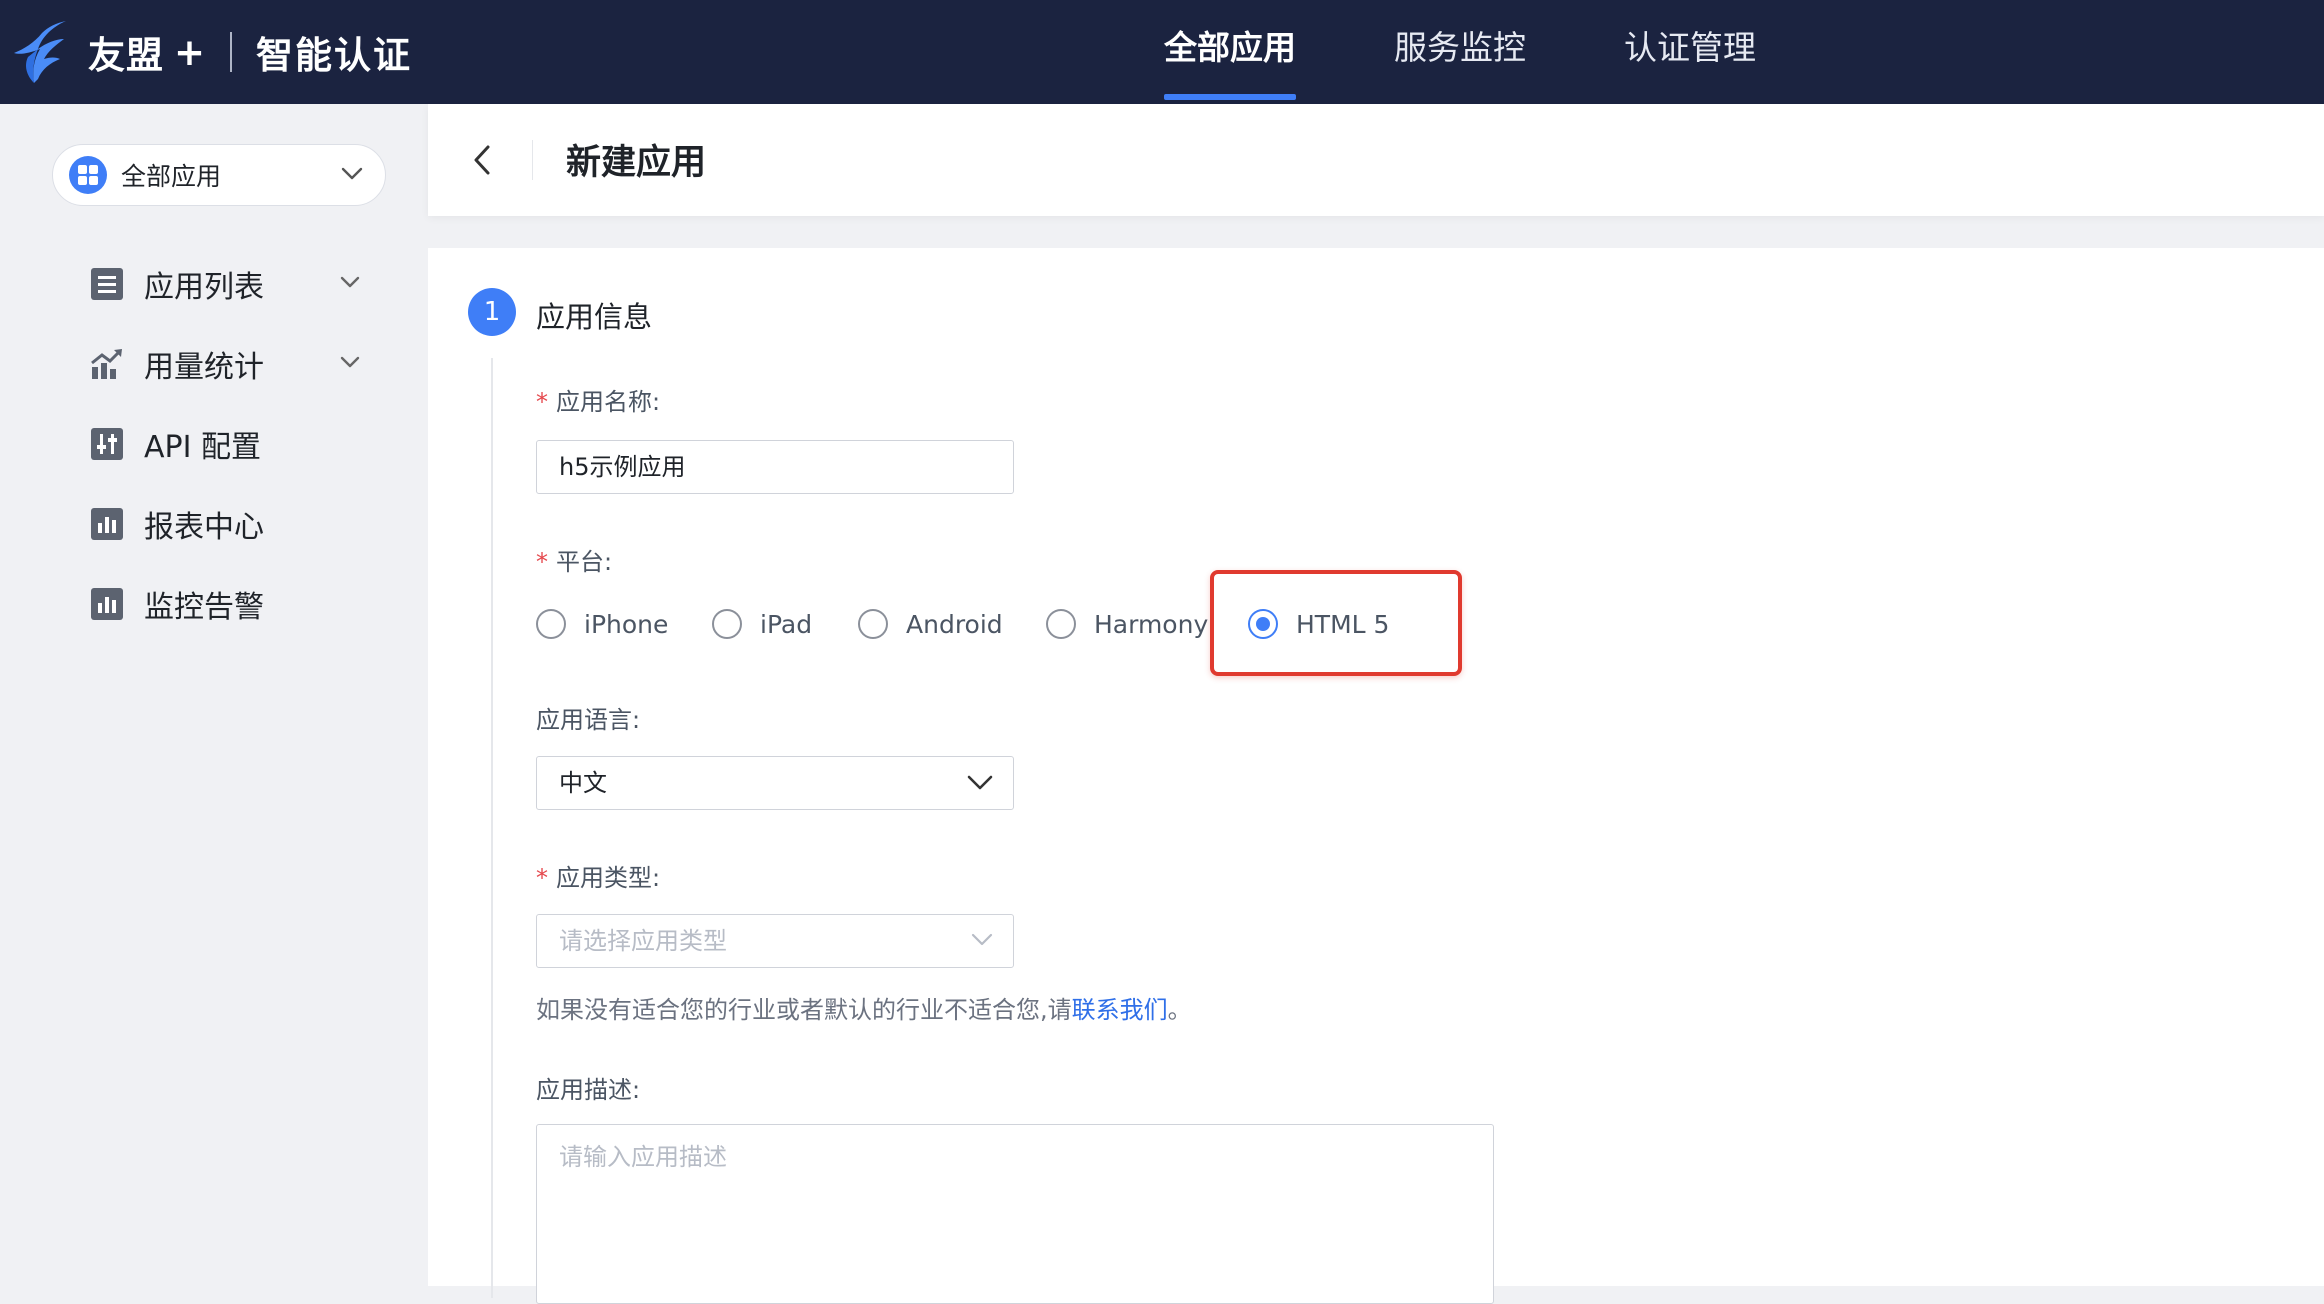  What do you see at coordinates (231, 52) in the screenshot?
I see `brand-divider` at bounding box center [231, 52].